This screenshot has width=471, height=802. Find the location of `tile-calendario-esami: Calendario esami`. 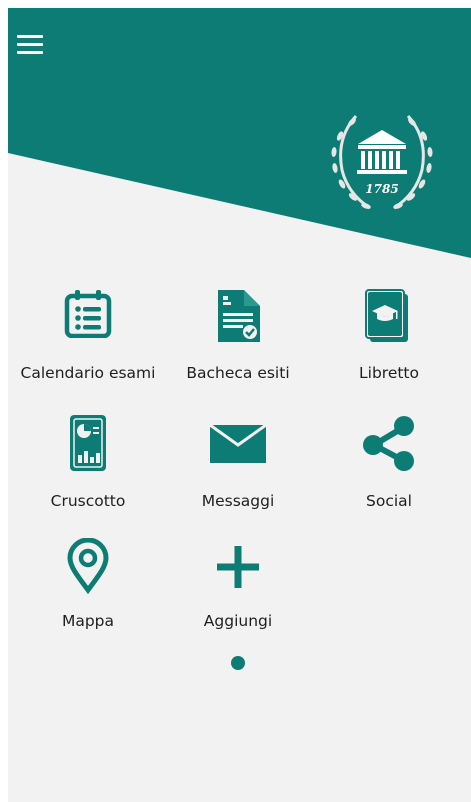

tile-calendario-esami: Calendario esami is located at coordinates (88, 343).